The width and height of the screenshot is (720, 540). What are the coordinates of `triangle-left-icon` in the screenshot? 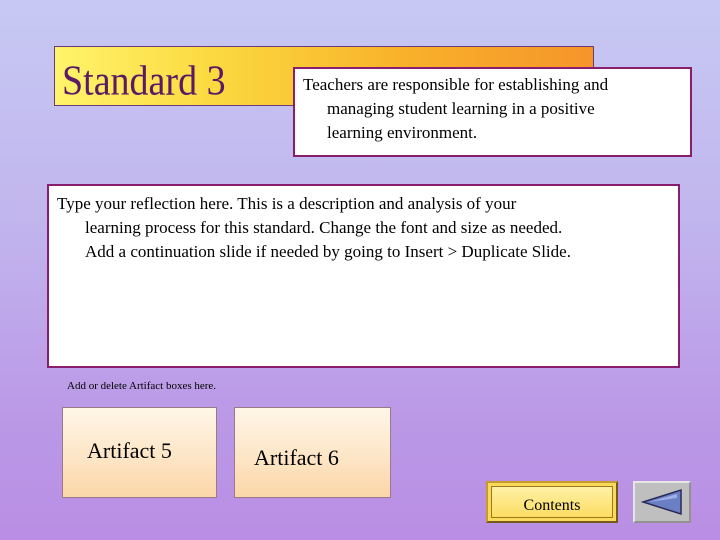 It's located at (661, 502).